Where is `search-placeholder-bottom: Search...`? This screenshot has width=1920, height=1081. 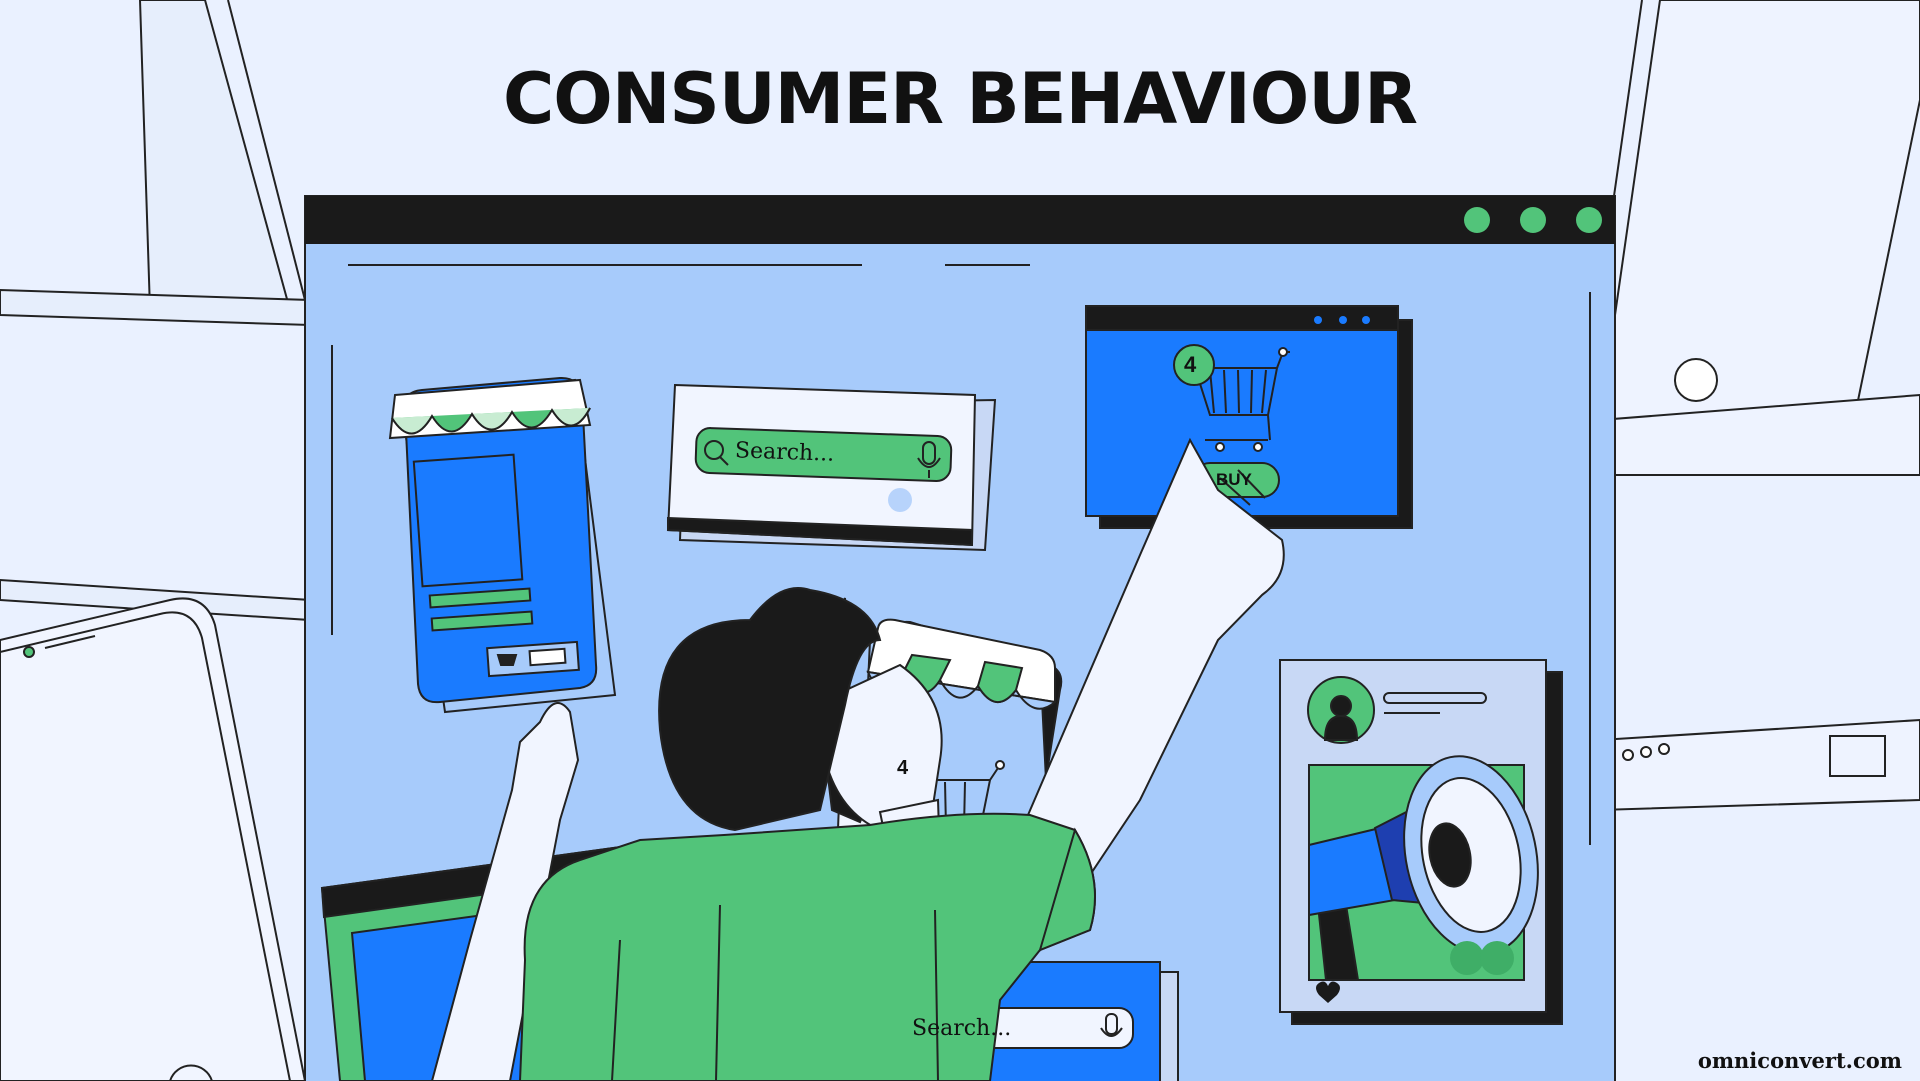 search-placeholder-bottom: Search... is located at coordinates (962, 1028).